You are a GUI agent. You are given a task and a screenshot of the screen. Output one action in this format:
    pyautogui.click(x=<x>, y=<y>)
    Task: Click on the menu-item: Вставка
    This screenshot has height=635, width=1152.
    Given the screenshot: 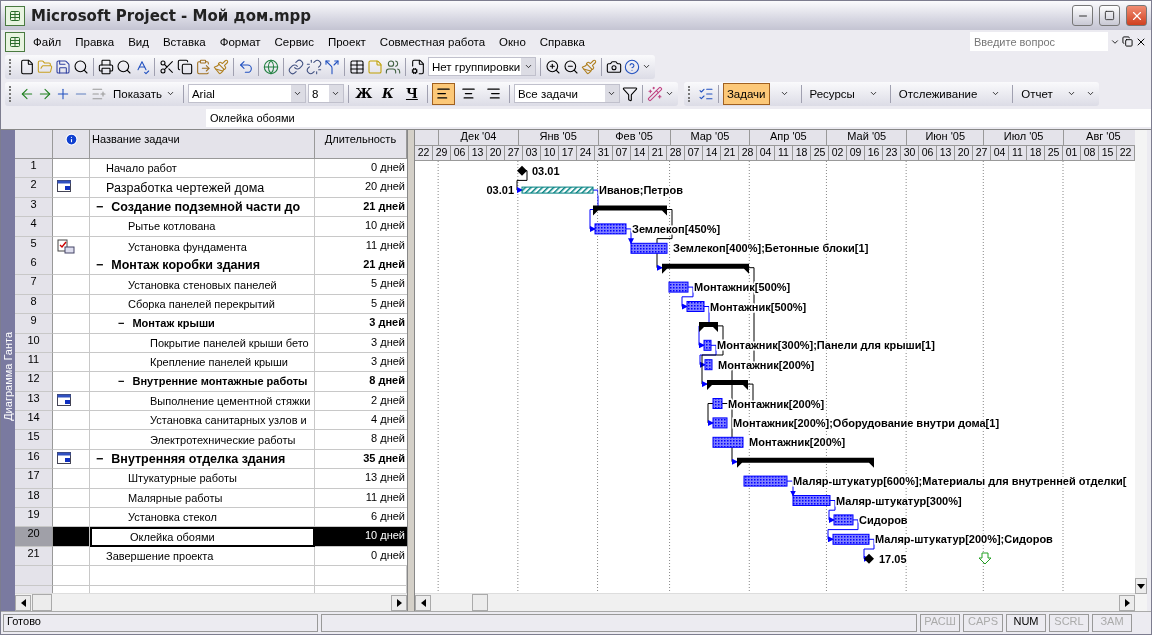 What is the action you would take?
    pyautogui.click(x=184, y=41)
    